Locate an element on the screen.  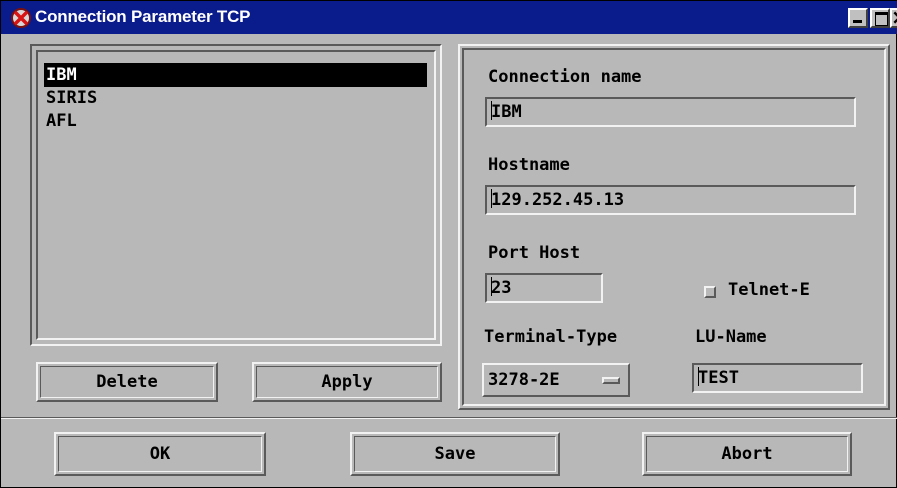
delete-button-label: Delete is located at coordinates (127, 382).